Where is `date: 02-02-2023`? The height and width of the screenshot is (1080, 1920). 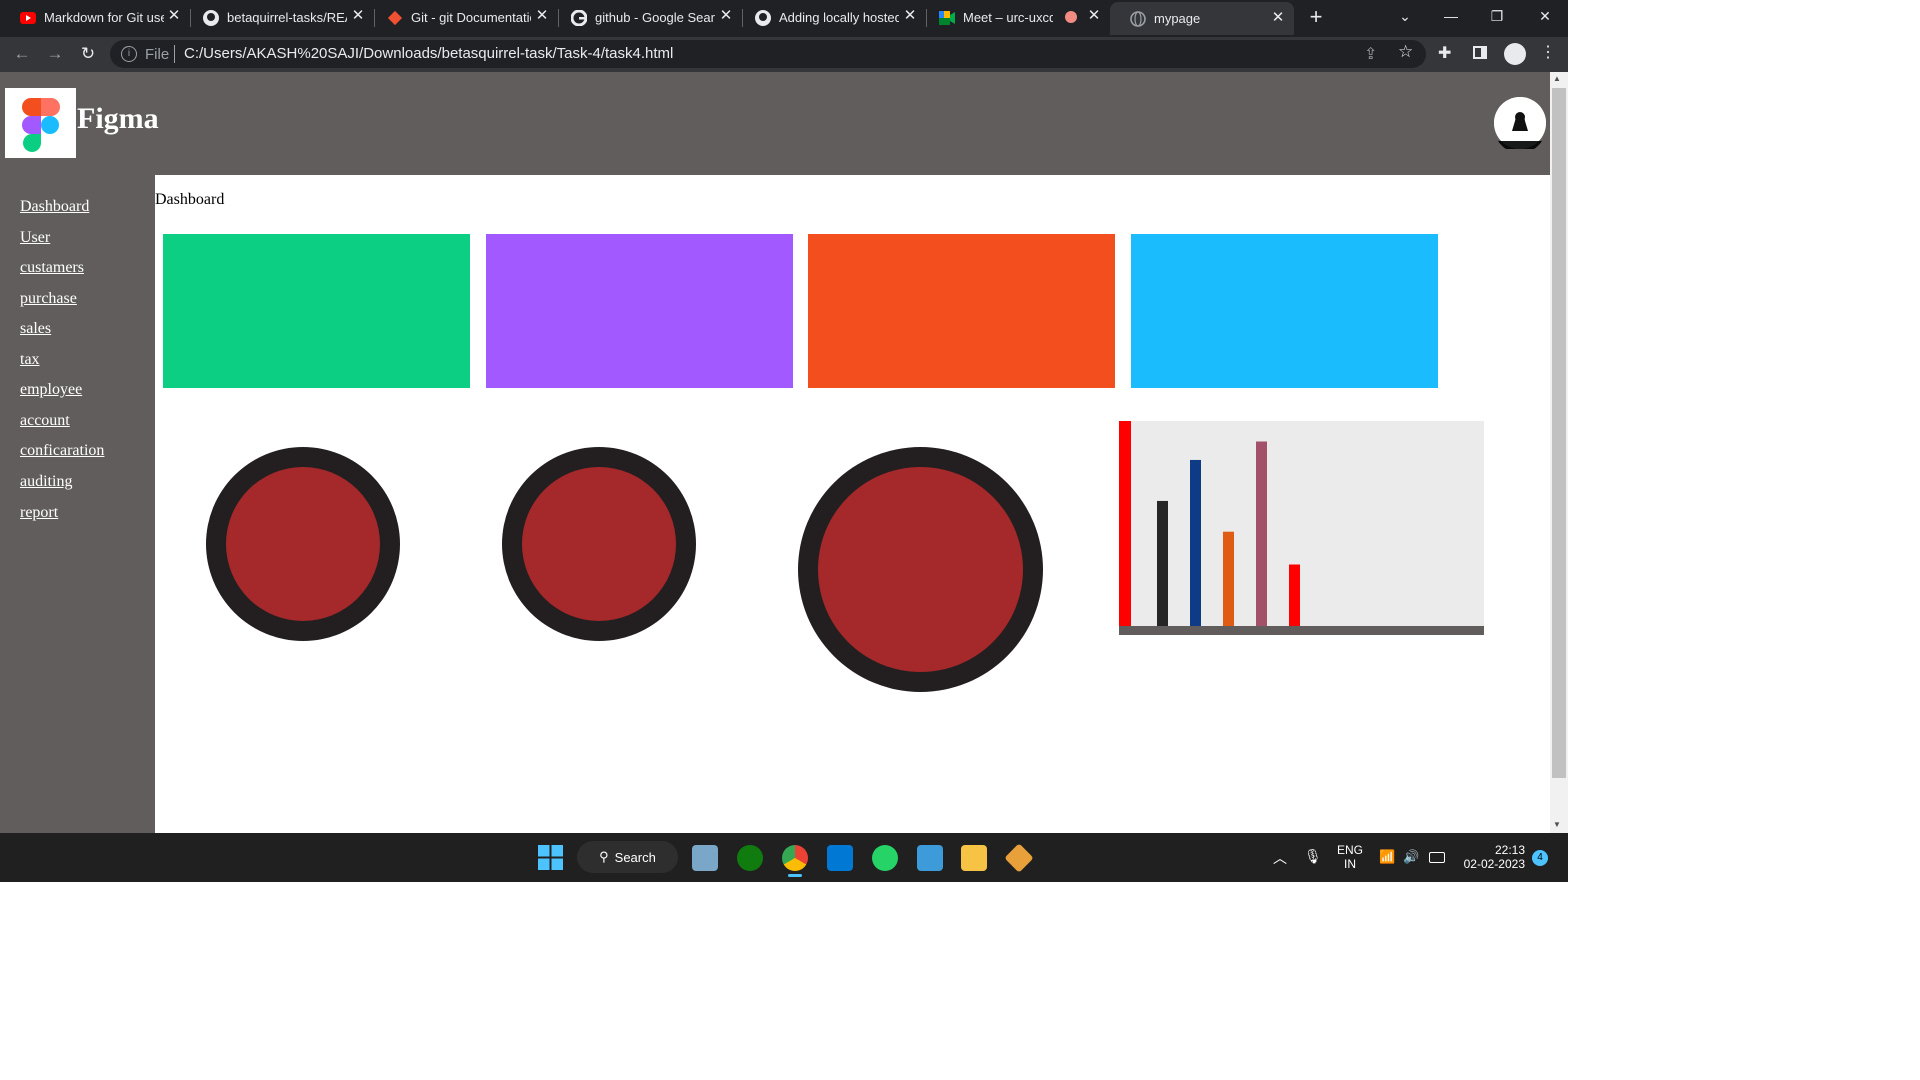
date: 02-02-2023 is located at coordinates (1494, 864).